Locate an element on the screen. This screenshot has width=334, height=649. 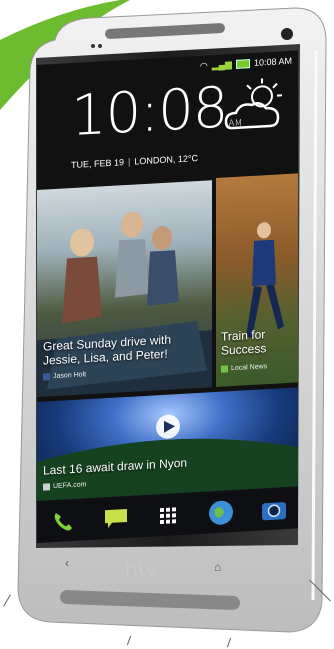
location-weather-text: LONDON, 12°C is located at coordinates (166, 159).